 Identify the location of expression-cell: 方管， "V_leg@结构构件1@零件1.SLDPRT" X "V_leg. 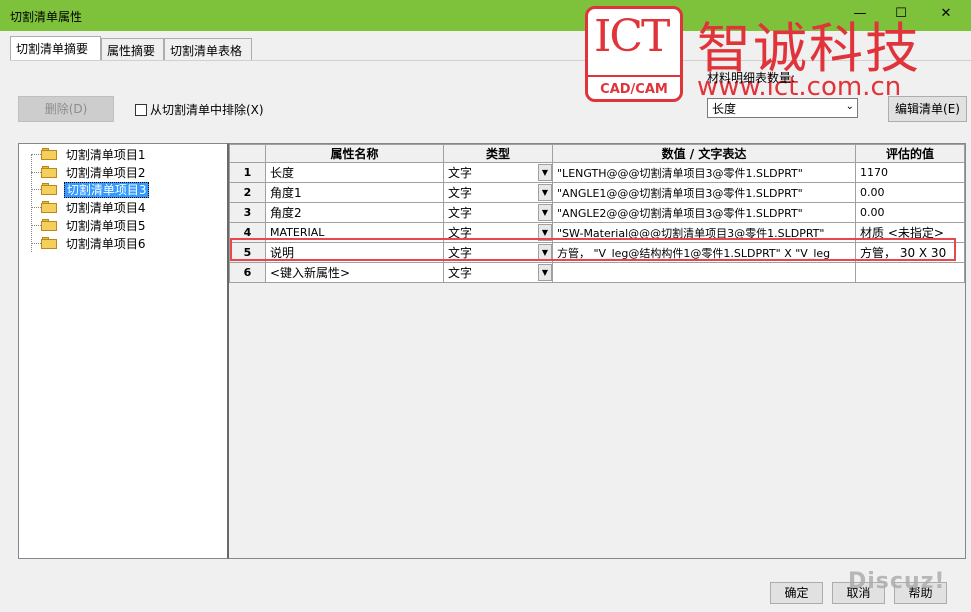
(704, 252).